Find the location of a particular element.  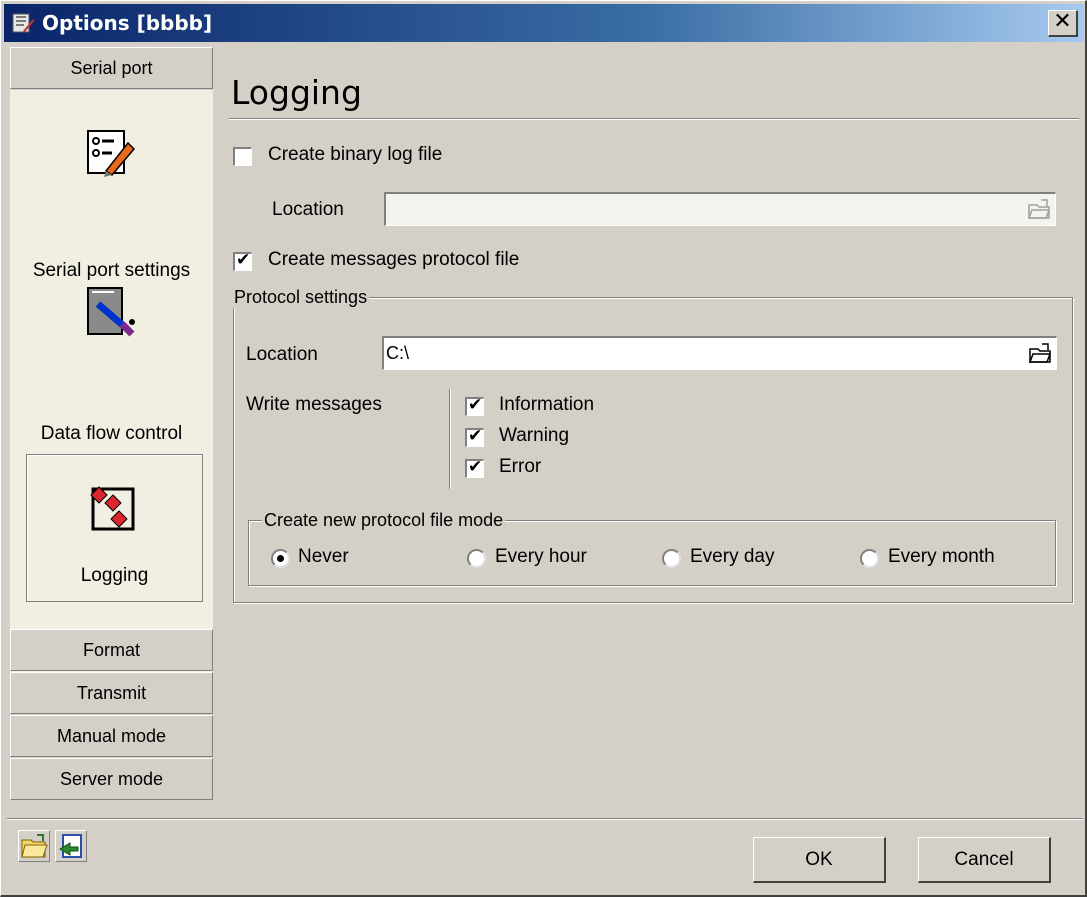

sidebar-item-data-flow-control: Data flow control is located at coordinates (111, 356).